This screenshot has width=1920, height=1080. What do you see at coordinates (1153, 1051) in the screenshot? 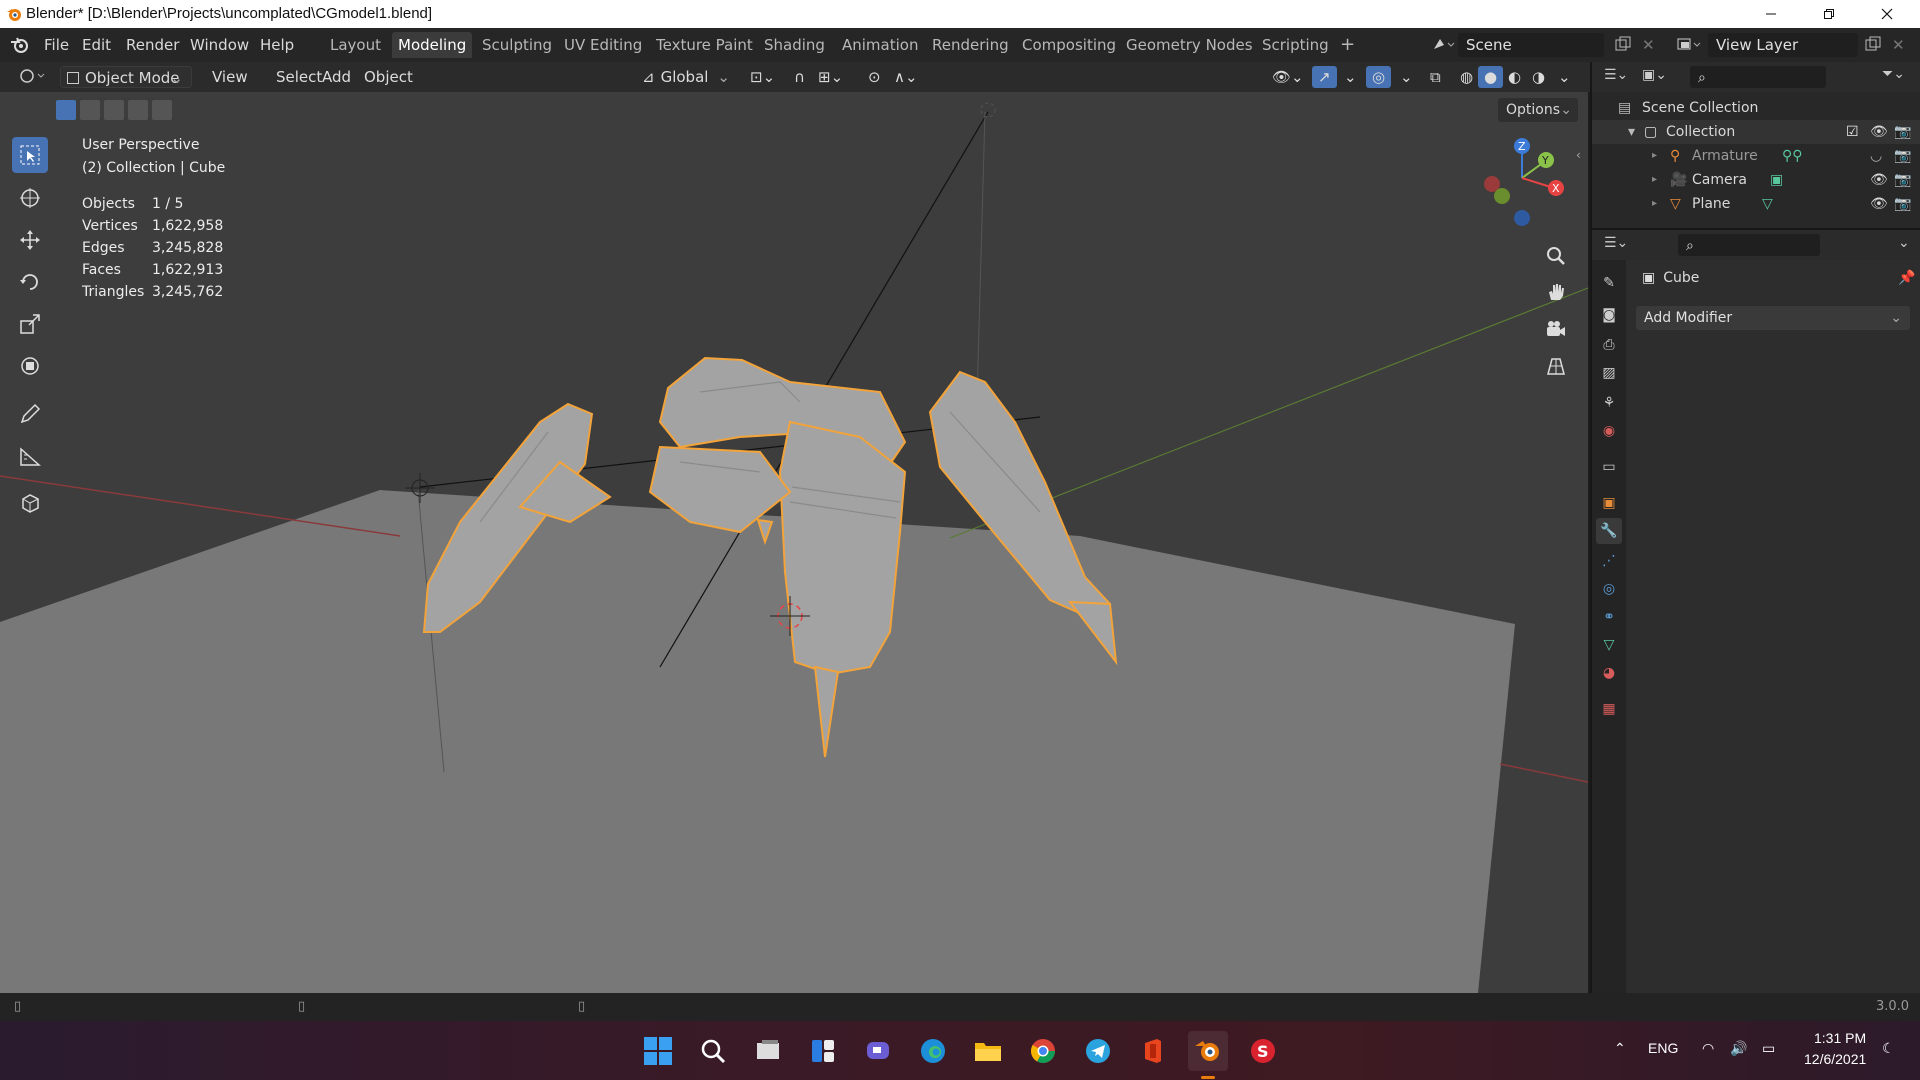
I see `office-icon` at bounding box center [1153, 1051].